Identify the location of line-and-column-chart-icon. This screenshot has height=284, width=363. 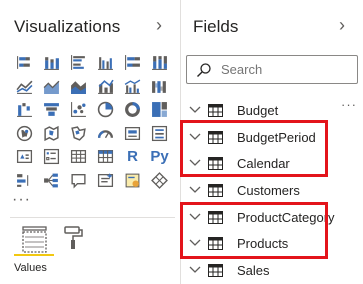
(105, 87).